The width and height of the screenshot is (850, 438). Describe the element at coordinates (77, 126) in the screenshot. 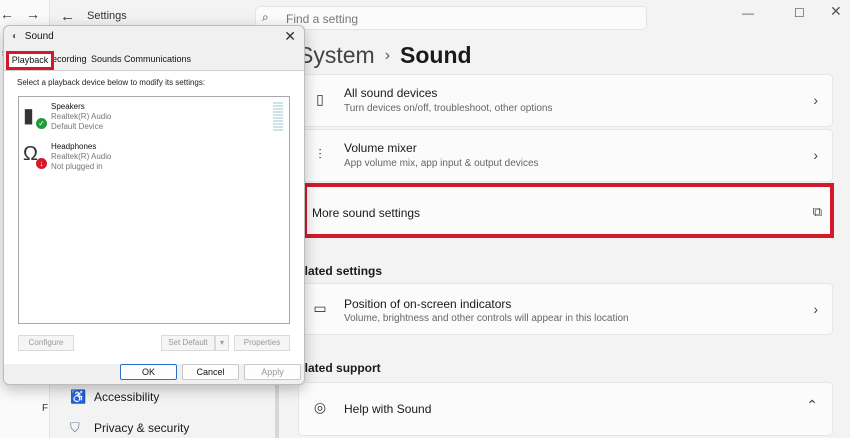

I see `device-status: Default Device` at that location.